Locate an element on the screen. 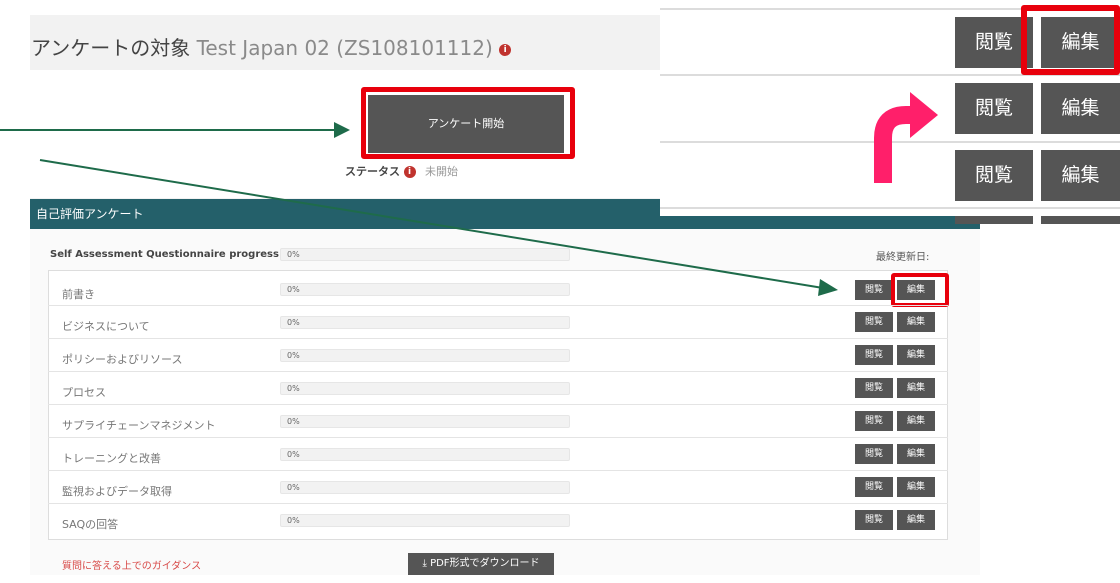 This screenshot has width=1120, height=583. section-row-label: ポリシーおよびリソース is located at coordinates (122, 359).